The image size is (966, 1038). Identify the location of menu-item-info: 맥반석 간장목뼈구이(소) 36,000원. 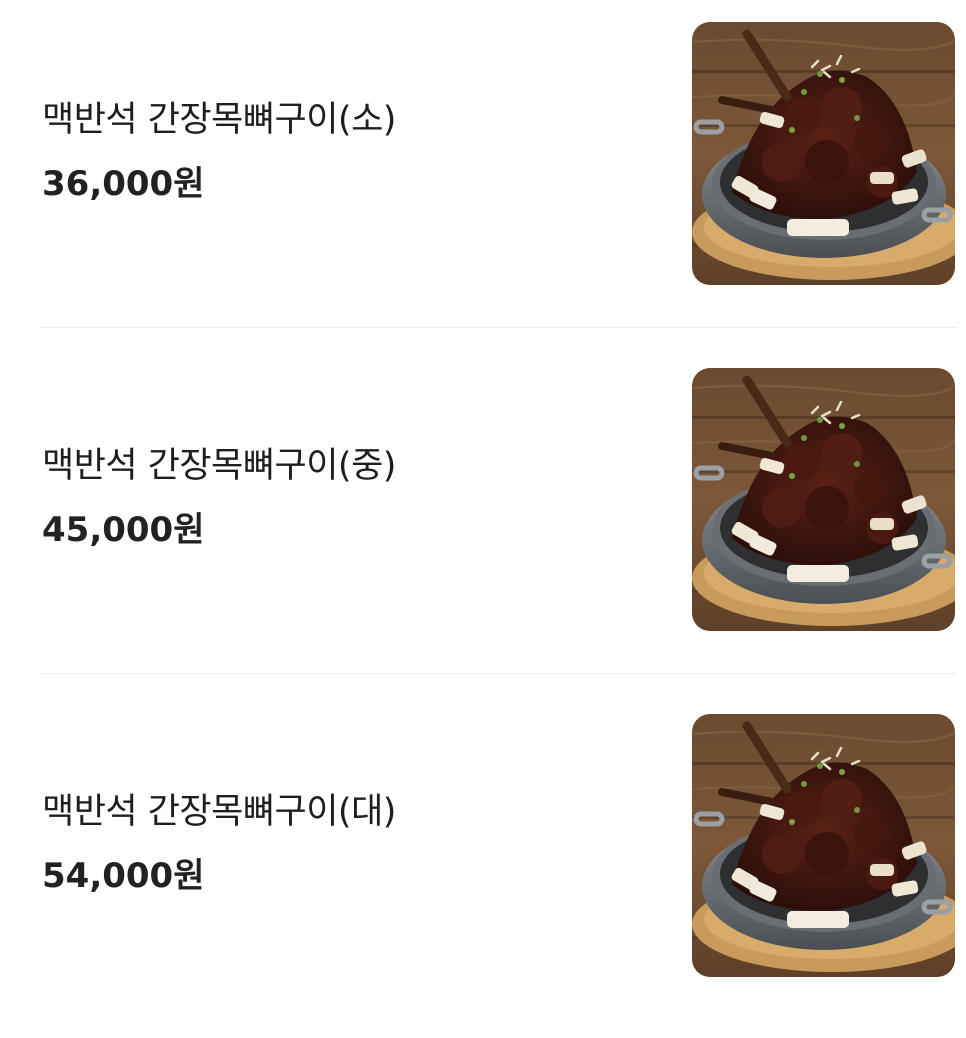
(219, 151).